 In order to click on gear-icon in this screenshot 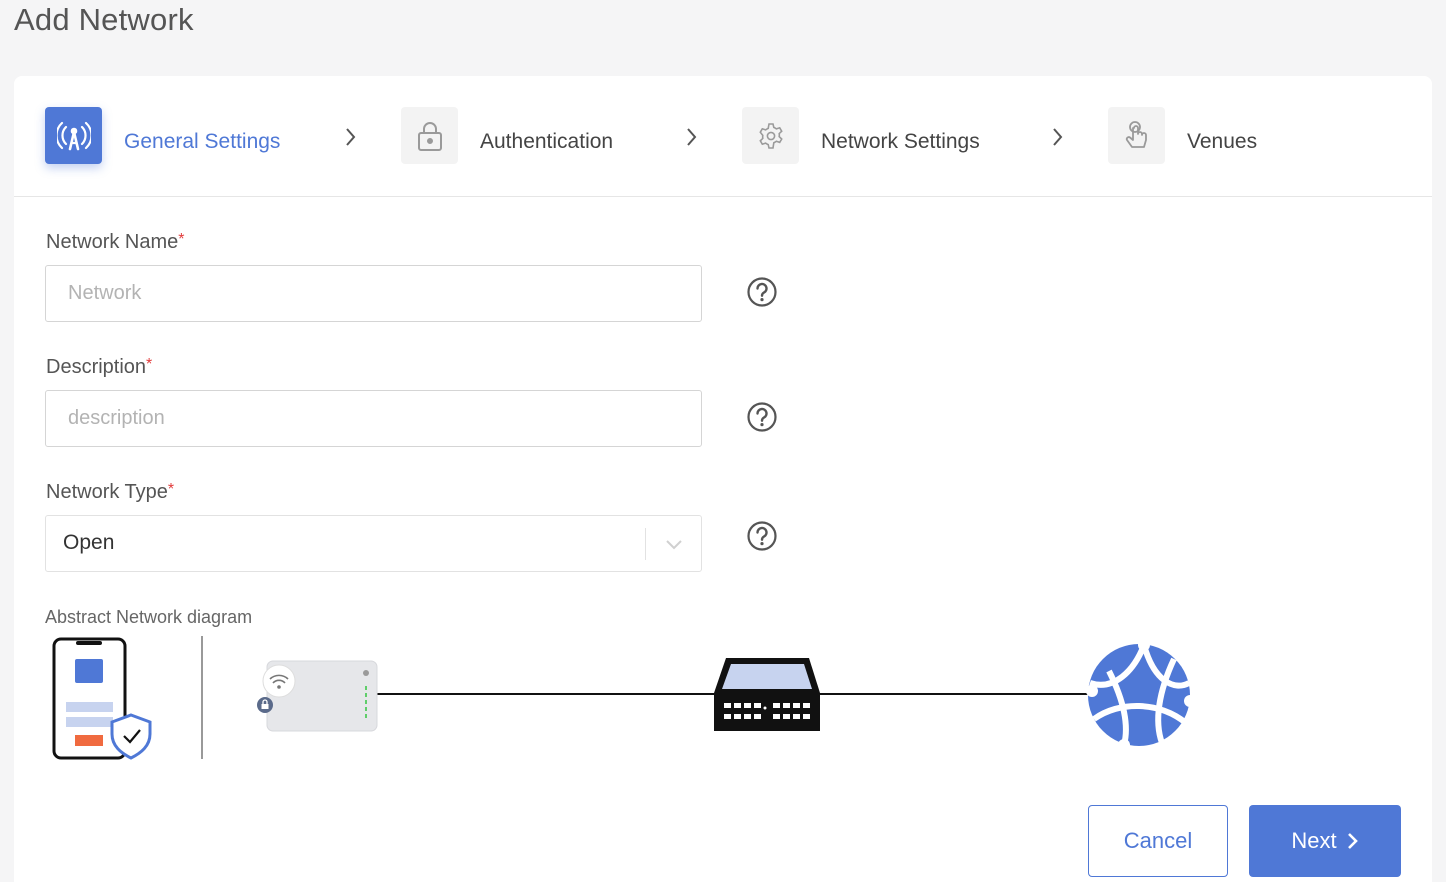, I will do `click(770, 135)`.